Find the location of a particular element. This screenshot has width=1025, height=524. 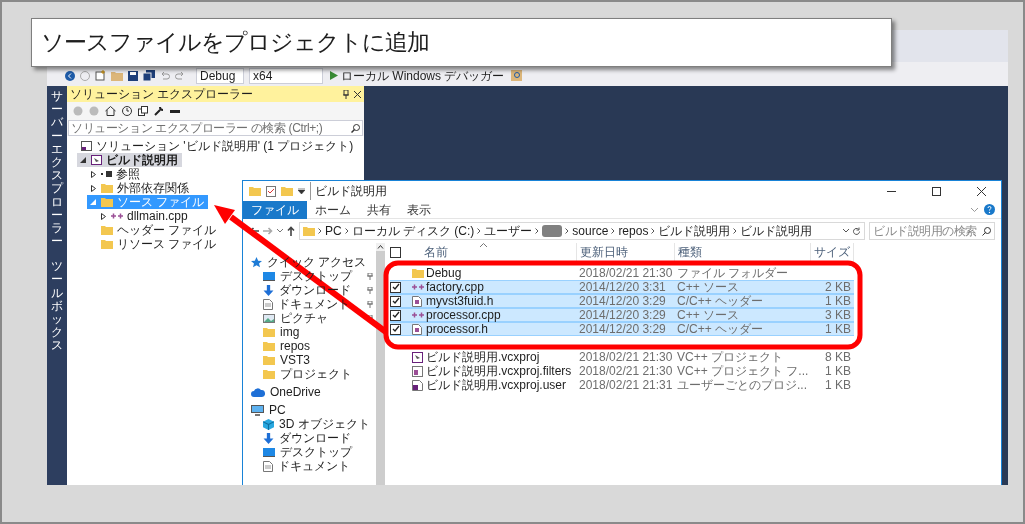

column-header: 更新日時 is located at coordinates (625, 252).